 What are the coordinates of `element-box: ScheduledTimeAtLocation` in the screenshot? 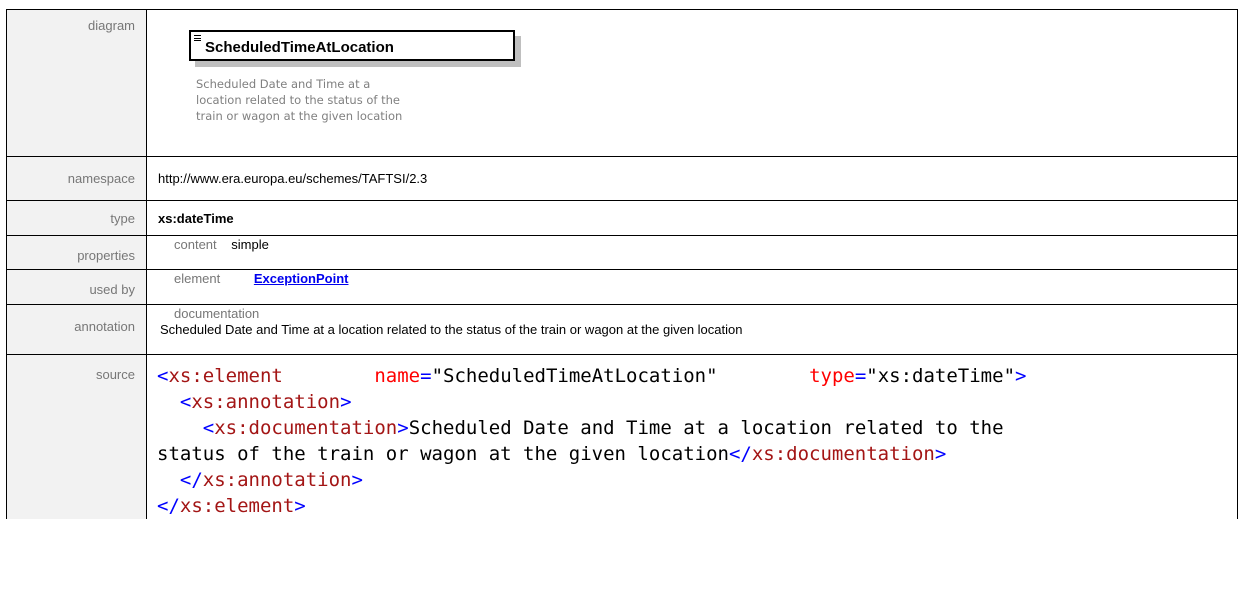 It's located at (352, 45).